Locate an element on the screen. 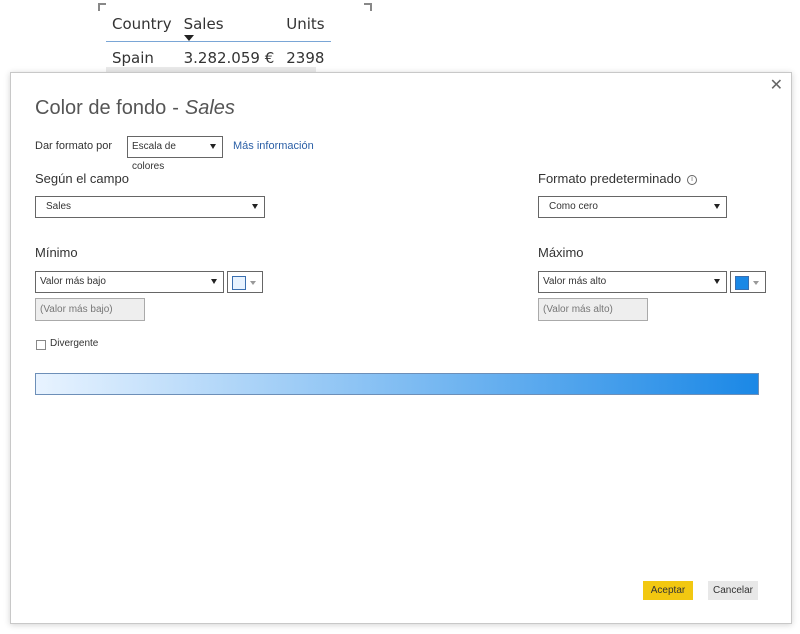  dialog-title: Color de fondo - Sales is located at coordinates (135, 108).